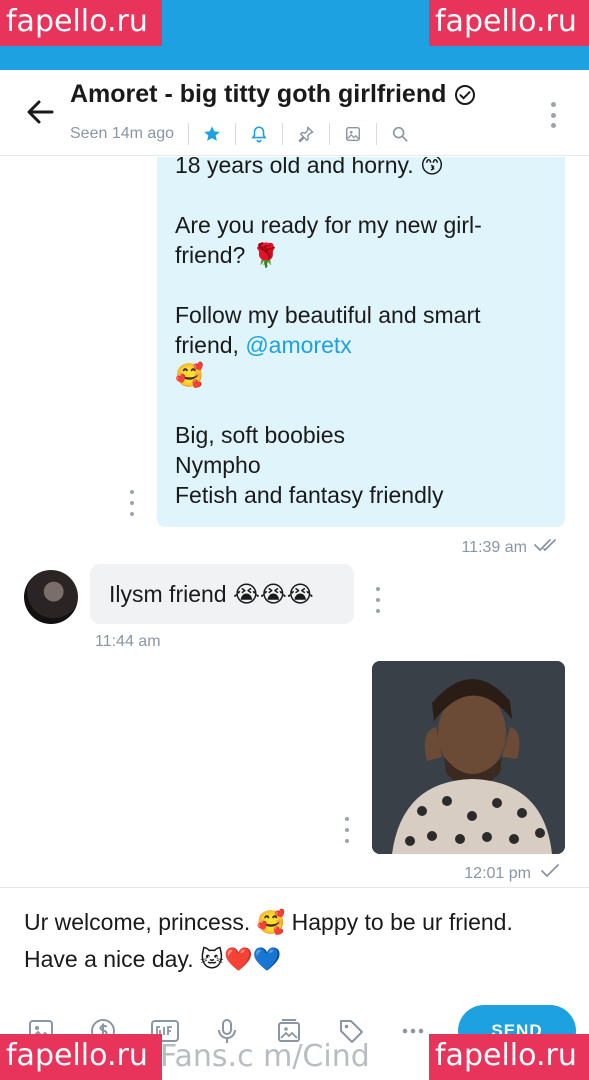  I want to click on incoming-message-bubble: Ilysm friend 😭😭😭, so click(222, 594).